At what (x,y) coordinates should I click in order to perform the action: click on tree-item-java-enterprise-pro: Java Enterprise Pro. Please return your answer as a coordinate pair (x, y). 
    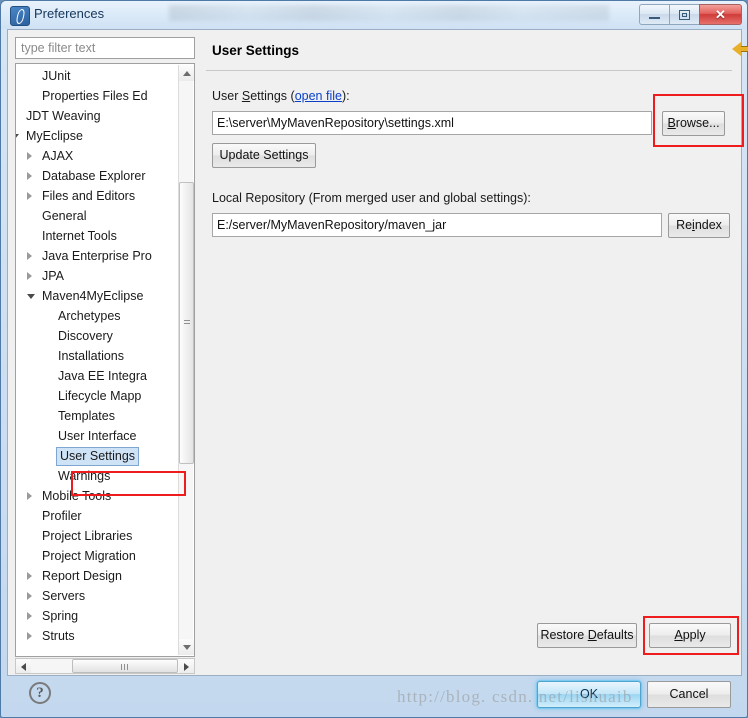
    Looking at the image, I should click on (90, 256).